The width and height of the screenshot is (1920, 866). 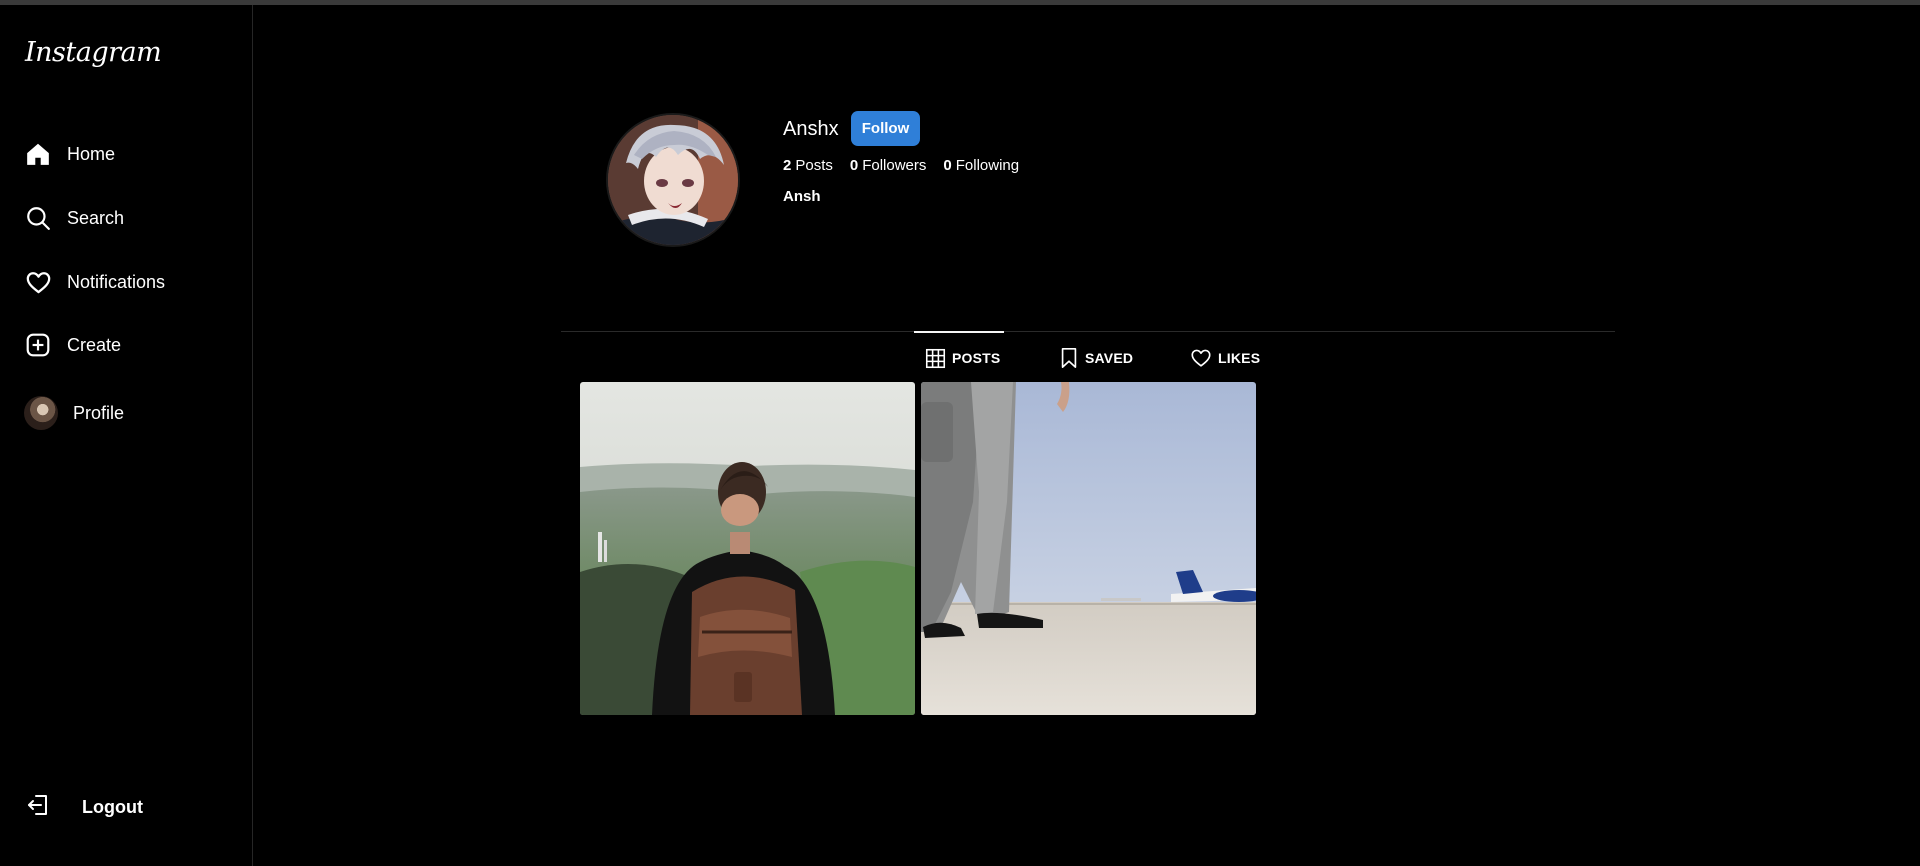 What do you see at coordinates (116, 281) in the screenshot?
I see `sidebar-item-label: Notifications` at bounding box center [116, 281].